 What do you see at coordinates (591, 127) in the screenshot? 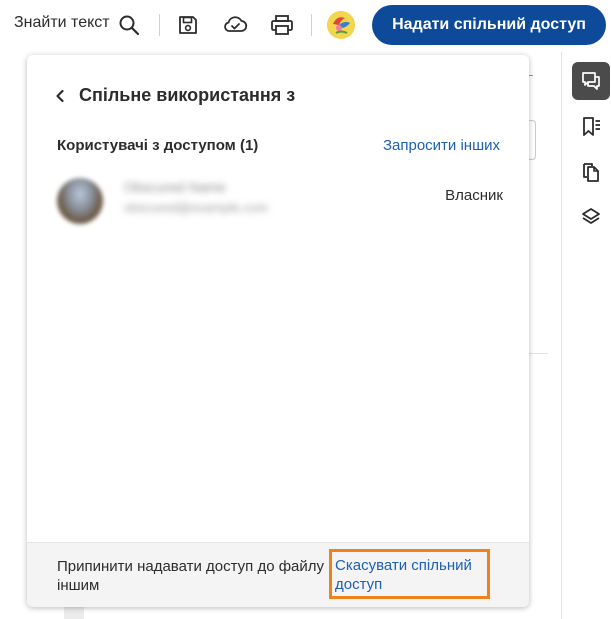
I see `bookmark-list-icon` at bounding box center [591, 127].